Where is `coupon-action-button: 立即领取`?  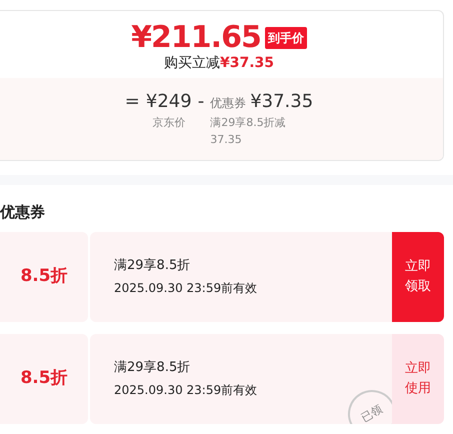 coupon-action-button: 立即领取 is located at coordinates (418, 277).